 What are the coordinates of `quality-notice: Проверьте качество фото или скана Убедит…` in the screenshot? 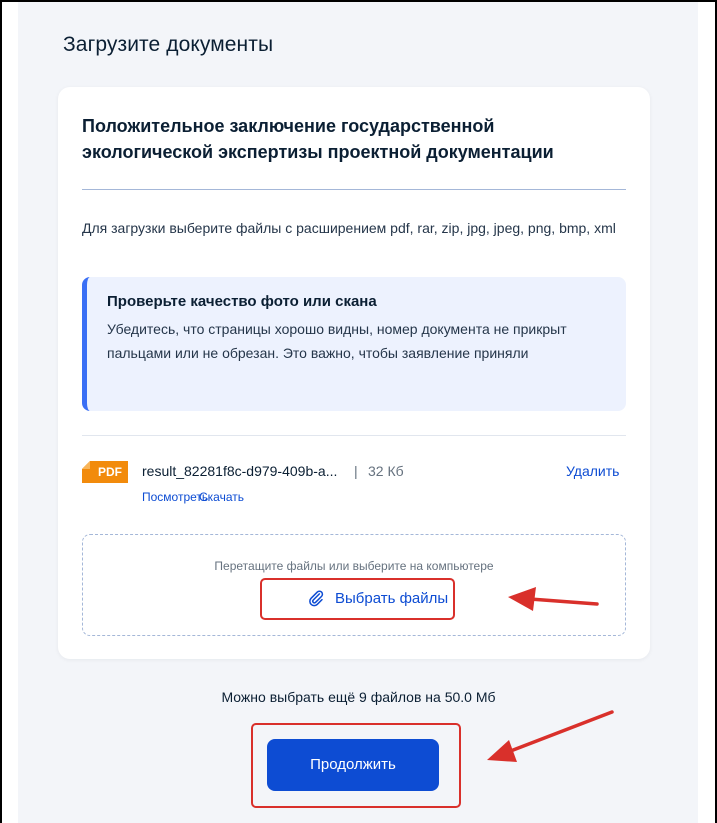 It's located at (354, 344).